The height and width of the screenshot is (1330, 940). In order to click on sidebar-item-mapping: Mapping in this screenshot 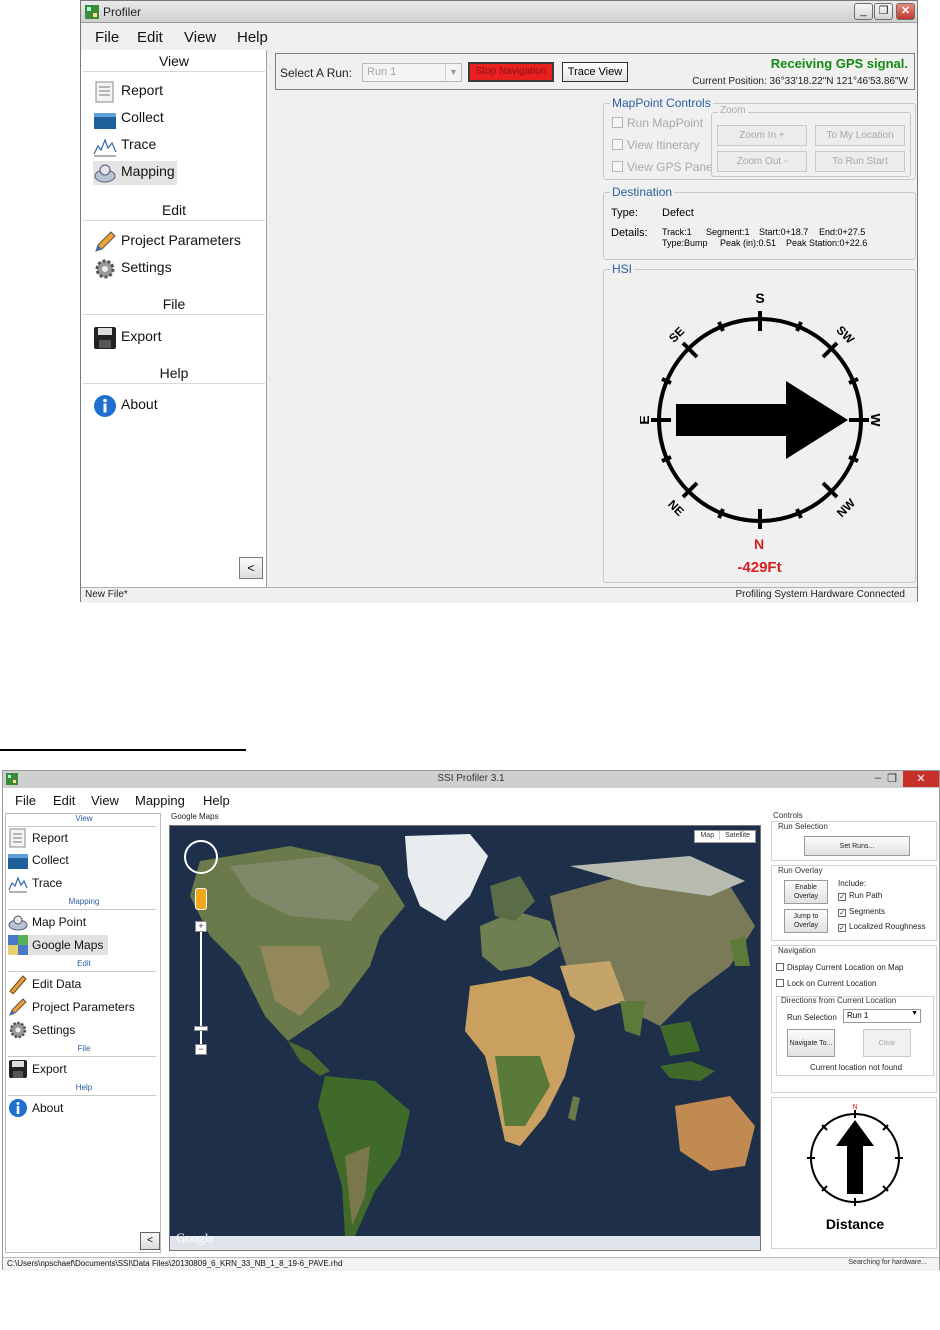, I will do `click(135, 173)`.